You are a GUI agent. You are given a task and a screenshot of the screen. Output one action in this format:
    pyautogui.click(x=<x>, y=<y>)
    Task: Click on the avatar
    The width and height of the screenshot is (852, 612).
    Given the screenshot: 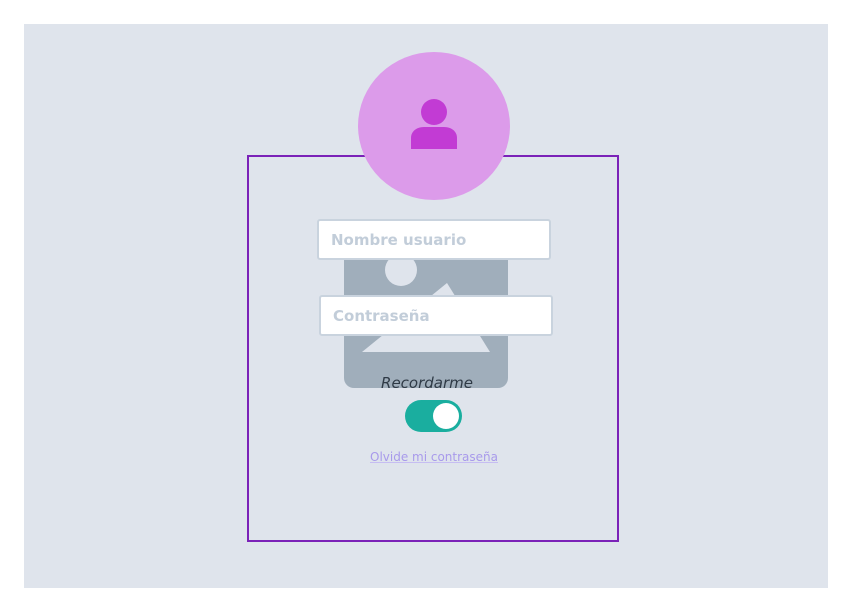 What is the action you would take?
    pyautogui.click(x=434, y=126)
    